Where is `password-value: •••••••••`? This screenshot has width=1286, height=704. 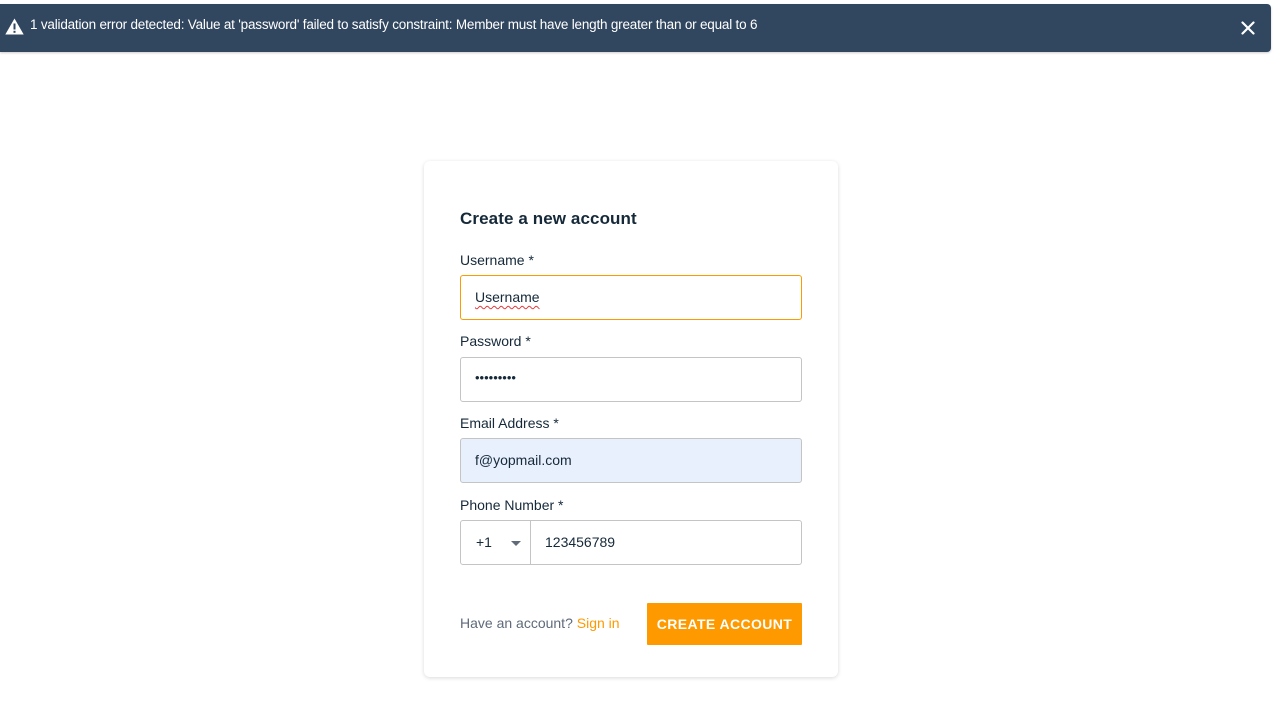 password-value: ••••••••• is located at coordinates (495, 377).